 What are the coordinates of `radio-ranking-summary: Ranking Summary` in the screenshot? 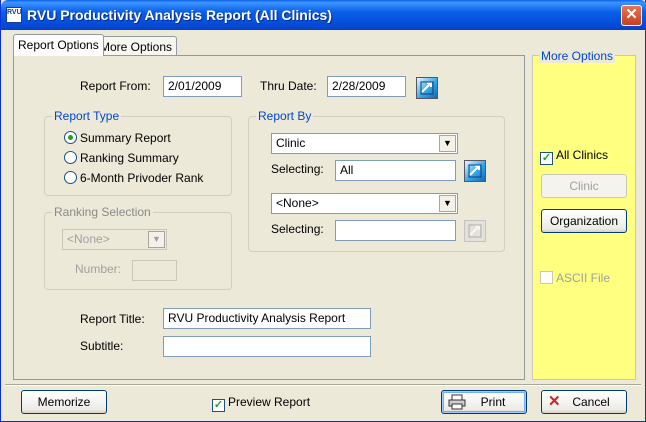 It's located at (121, 159).